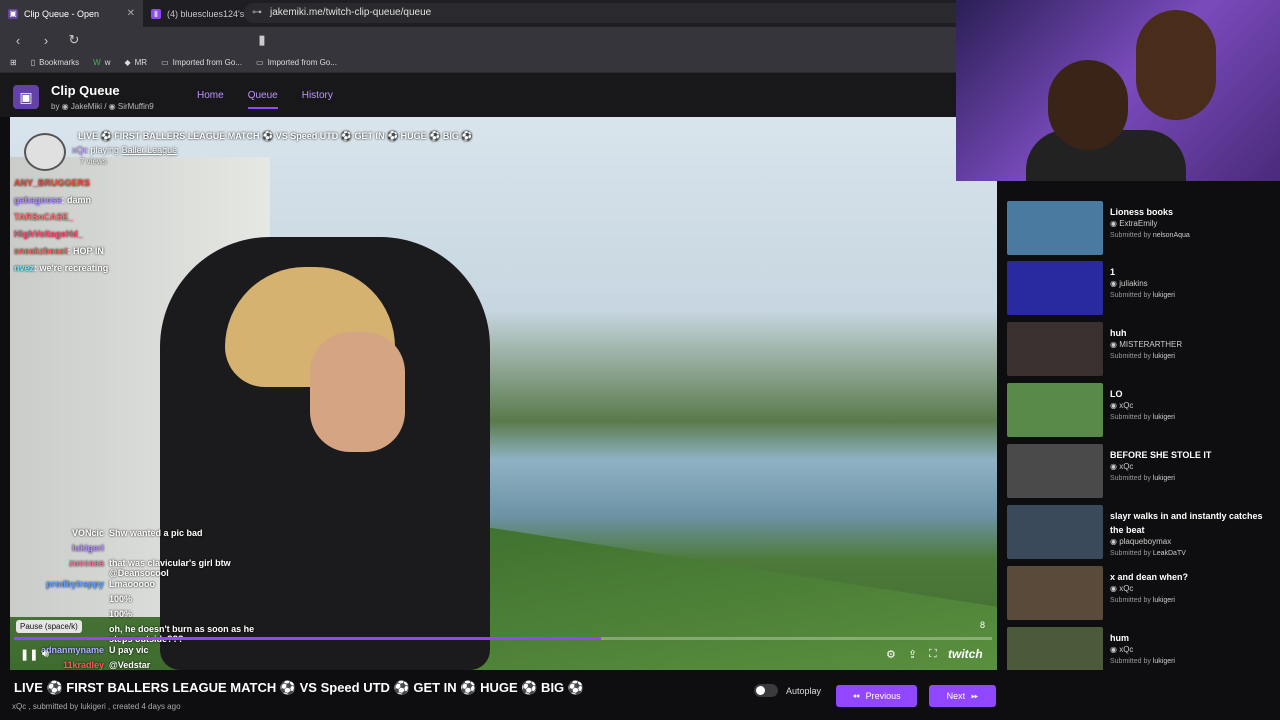 The image size is (1280, 720). What do you see at coordinates (85, 90) in the screenshot?
I see `app-title: Clip Queue` at bounding box center [85, 90].